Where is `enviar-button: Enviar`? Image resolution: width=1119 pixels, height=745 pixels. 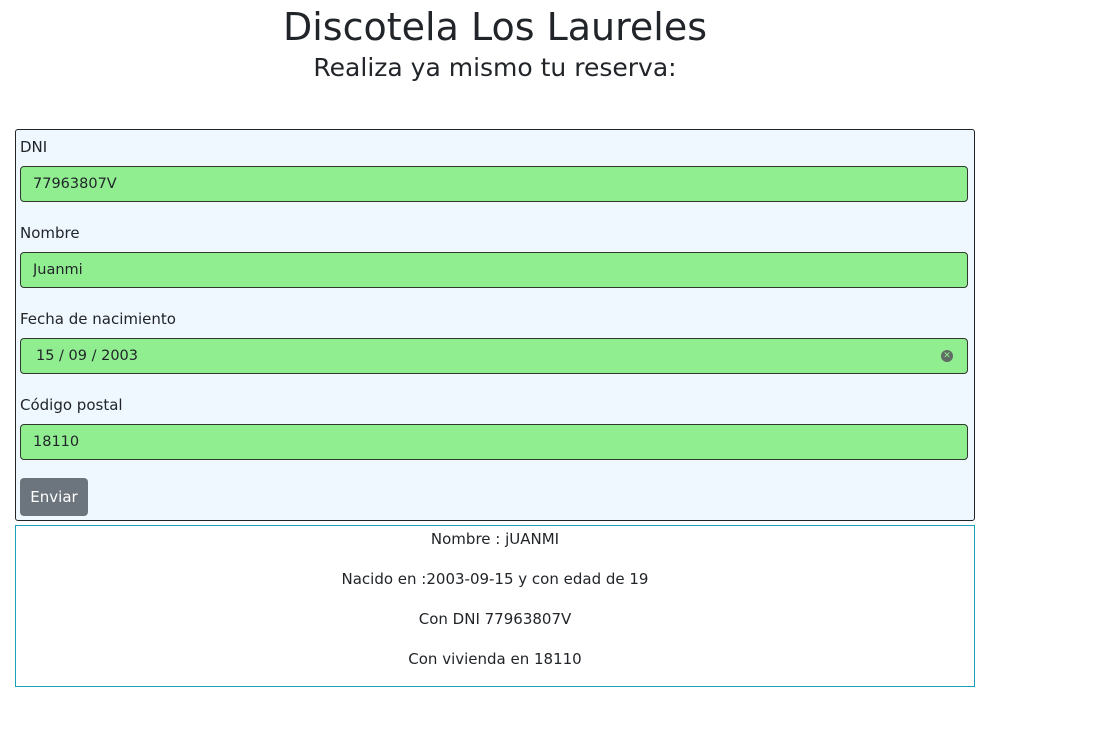 enviar-button: Enviar is located at coordinates (54, 497).